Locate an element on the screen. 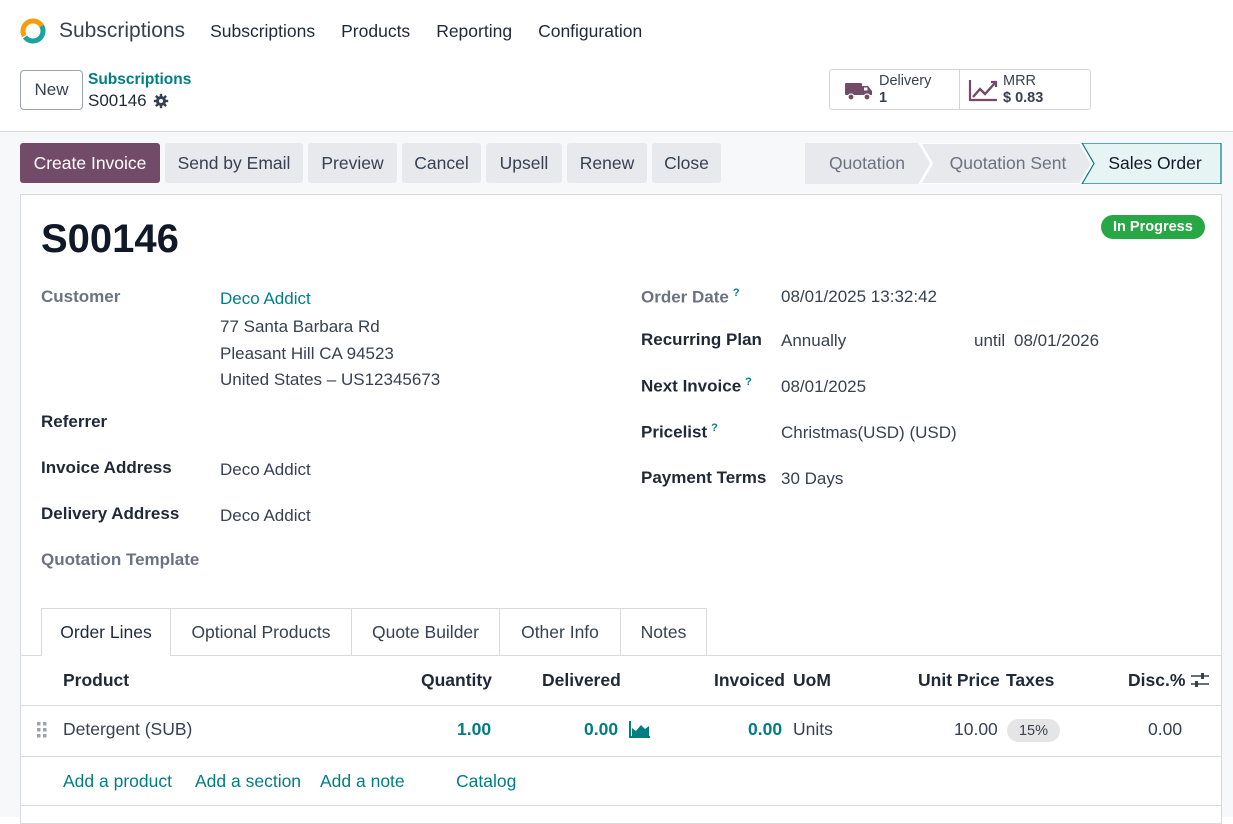  truck-icon is located at coordinates (858, 91).